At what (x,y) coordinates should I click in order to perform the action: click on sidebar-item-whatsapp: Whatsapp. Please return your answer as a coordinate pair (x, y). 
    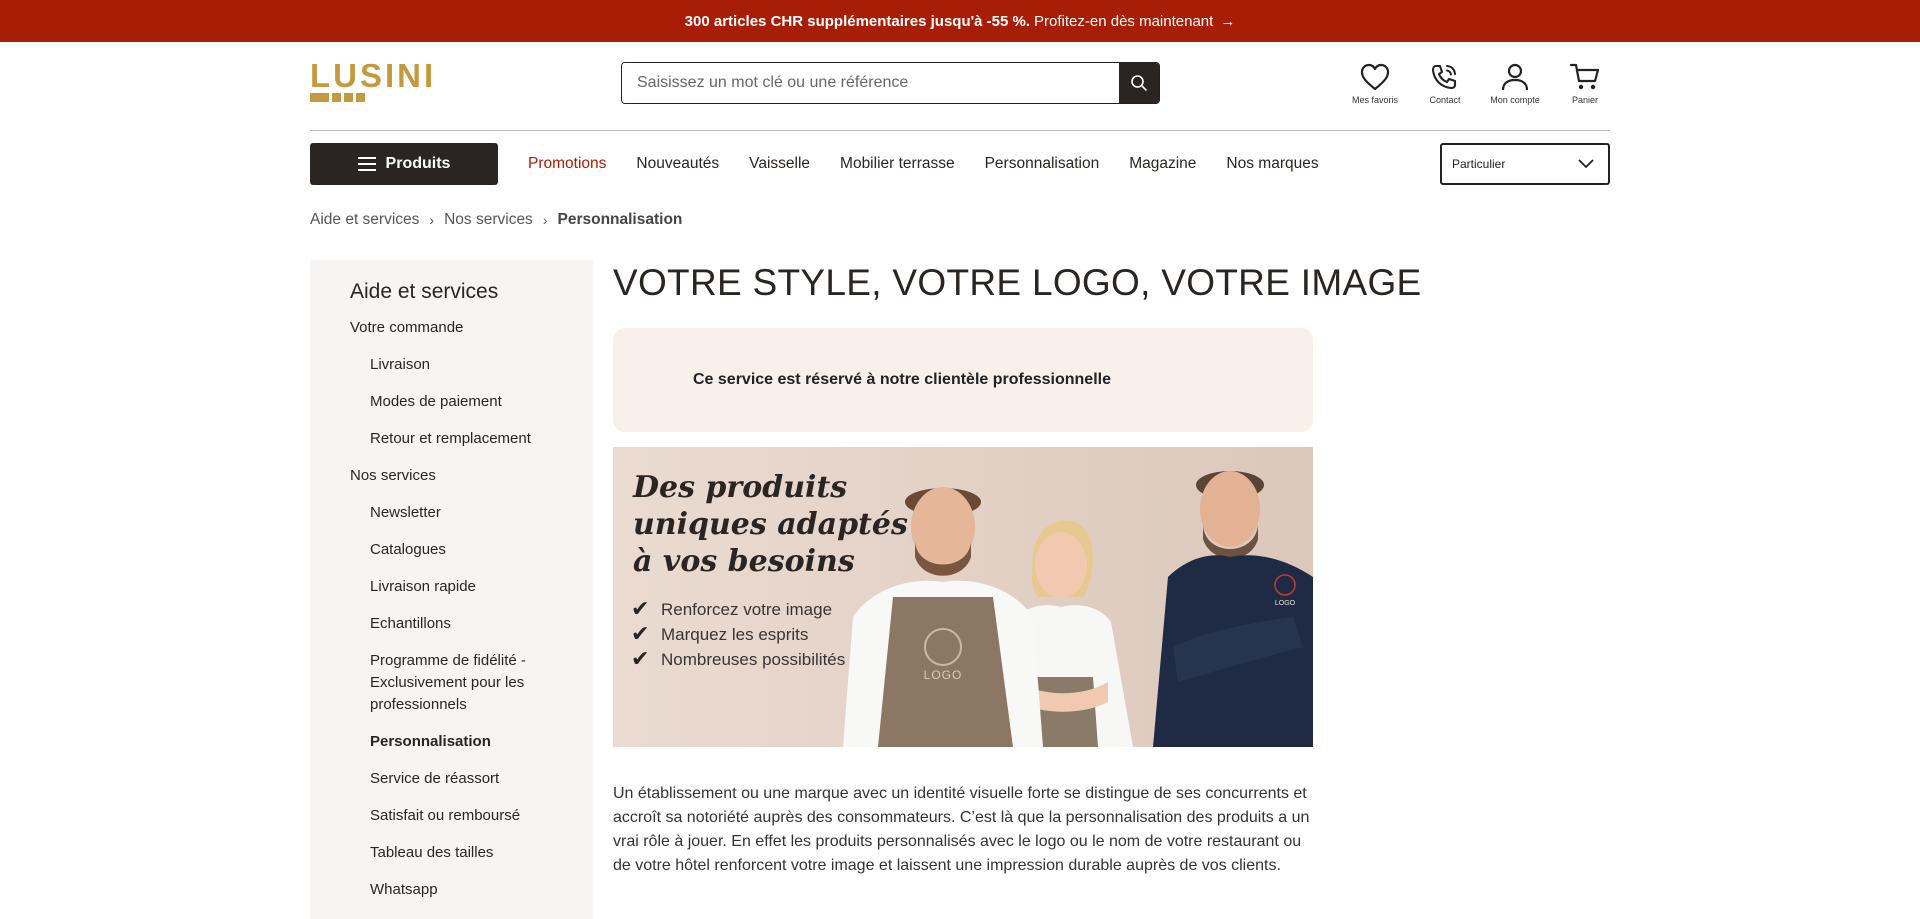
    Looking at the image, I should click on (442, 890).